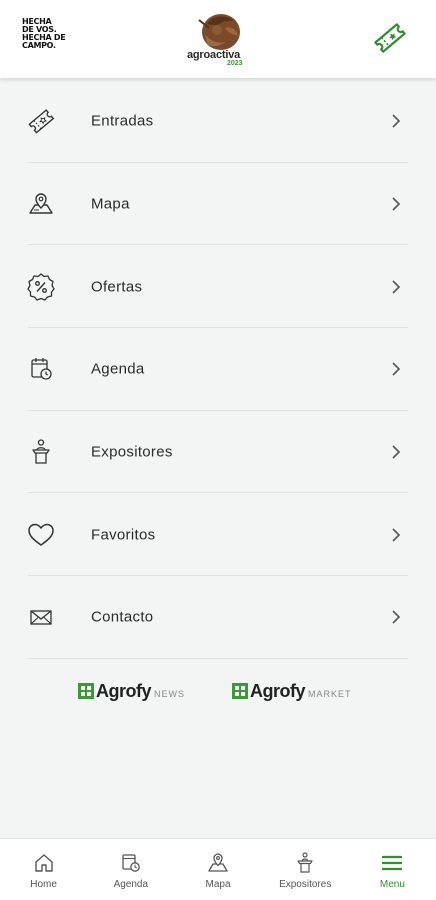 The height and width of the screenshot is (900, 436). I want to click on menu-item-favoritos: Favoritos, so click(218, 535).